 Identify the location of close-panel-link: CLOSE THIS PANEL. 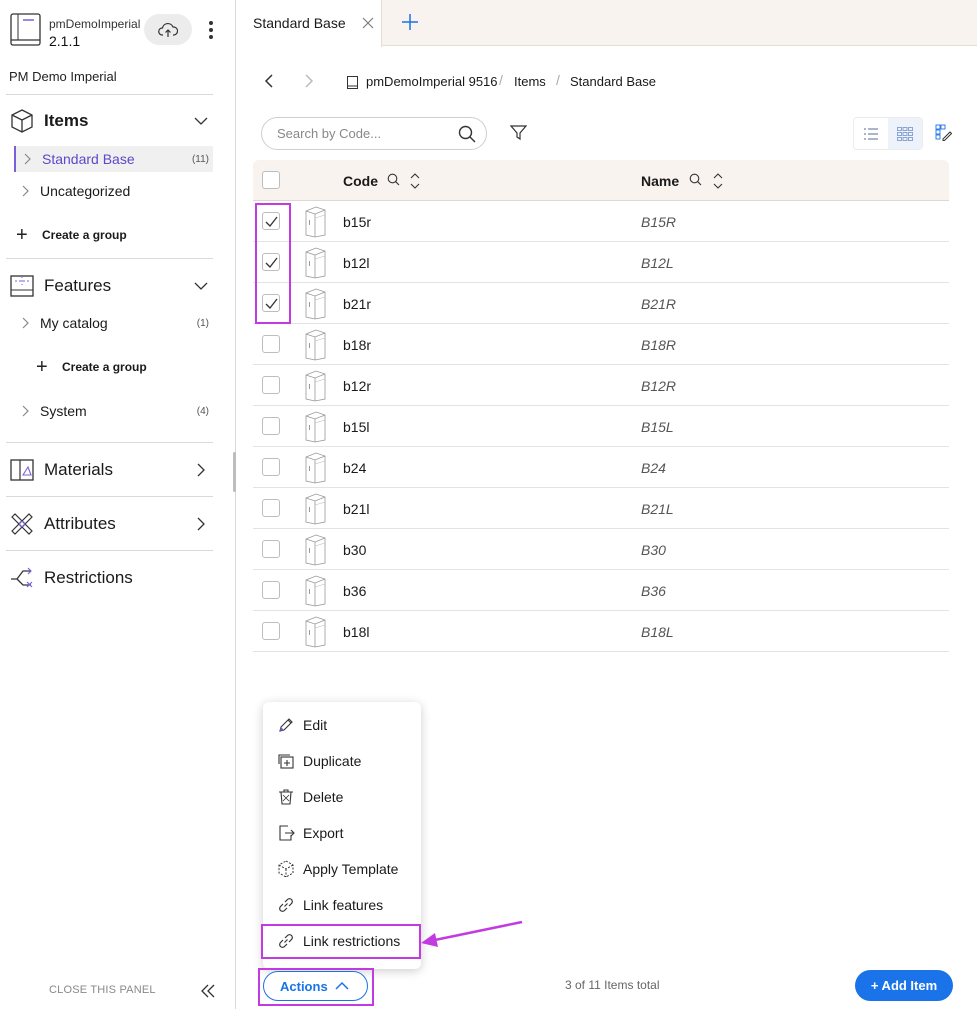
(102, 990).